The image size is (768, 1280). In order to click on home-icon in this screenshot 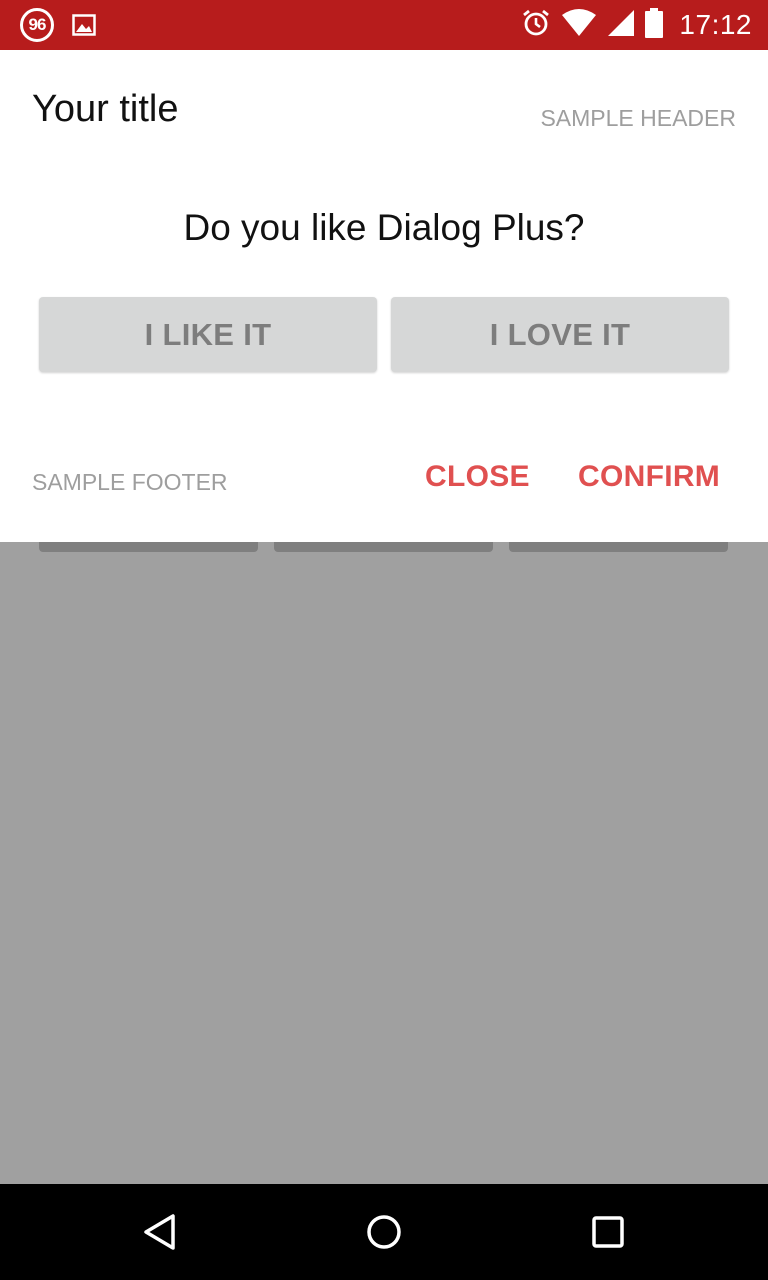, I will do `click(384, 1232)`.